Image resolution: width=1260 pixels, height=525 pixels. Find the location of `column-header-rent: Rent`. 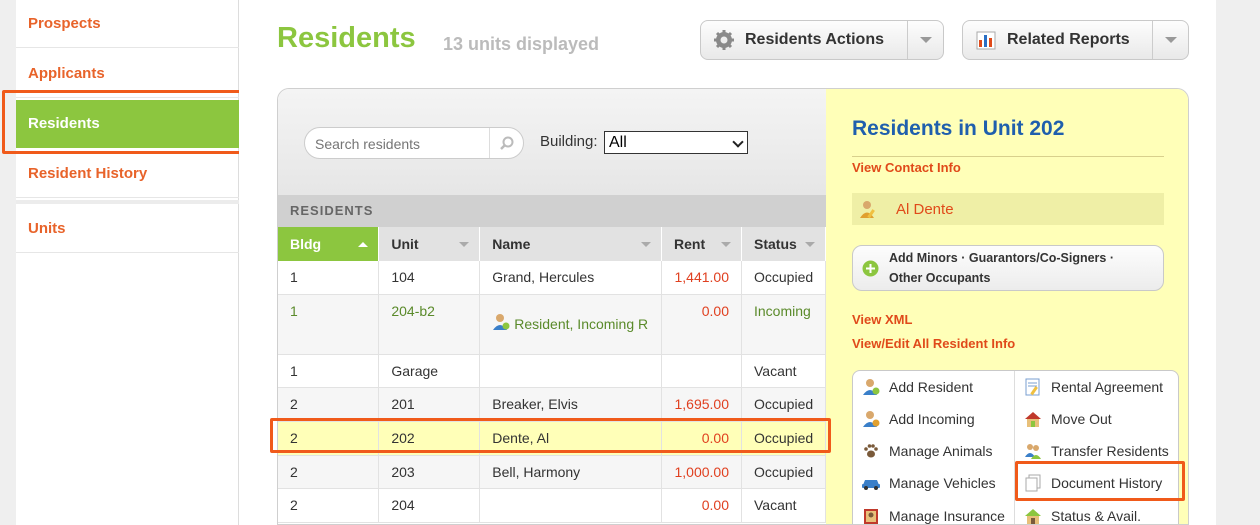

column-header-rent: Rent is located at coordinates (701, 244).